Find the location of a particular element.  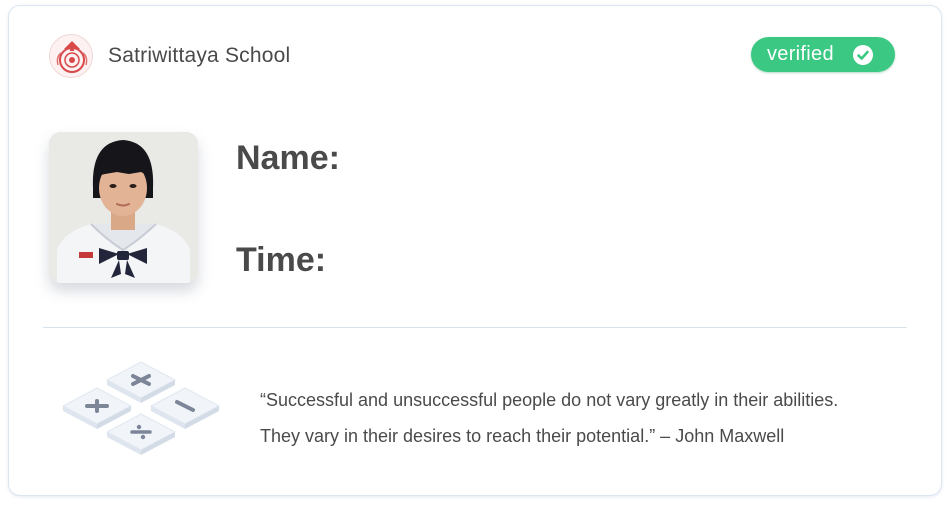

school-crest-icon is located at coordinates (71, 56).